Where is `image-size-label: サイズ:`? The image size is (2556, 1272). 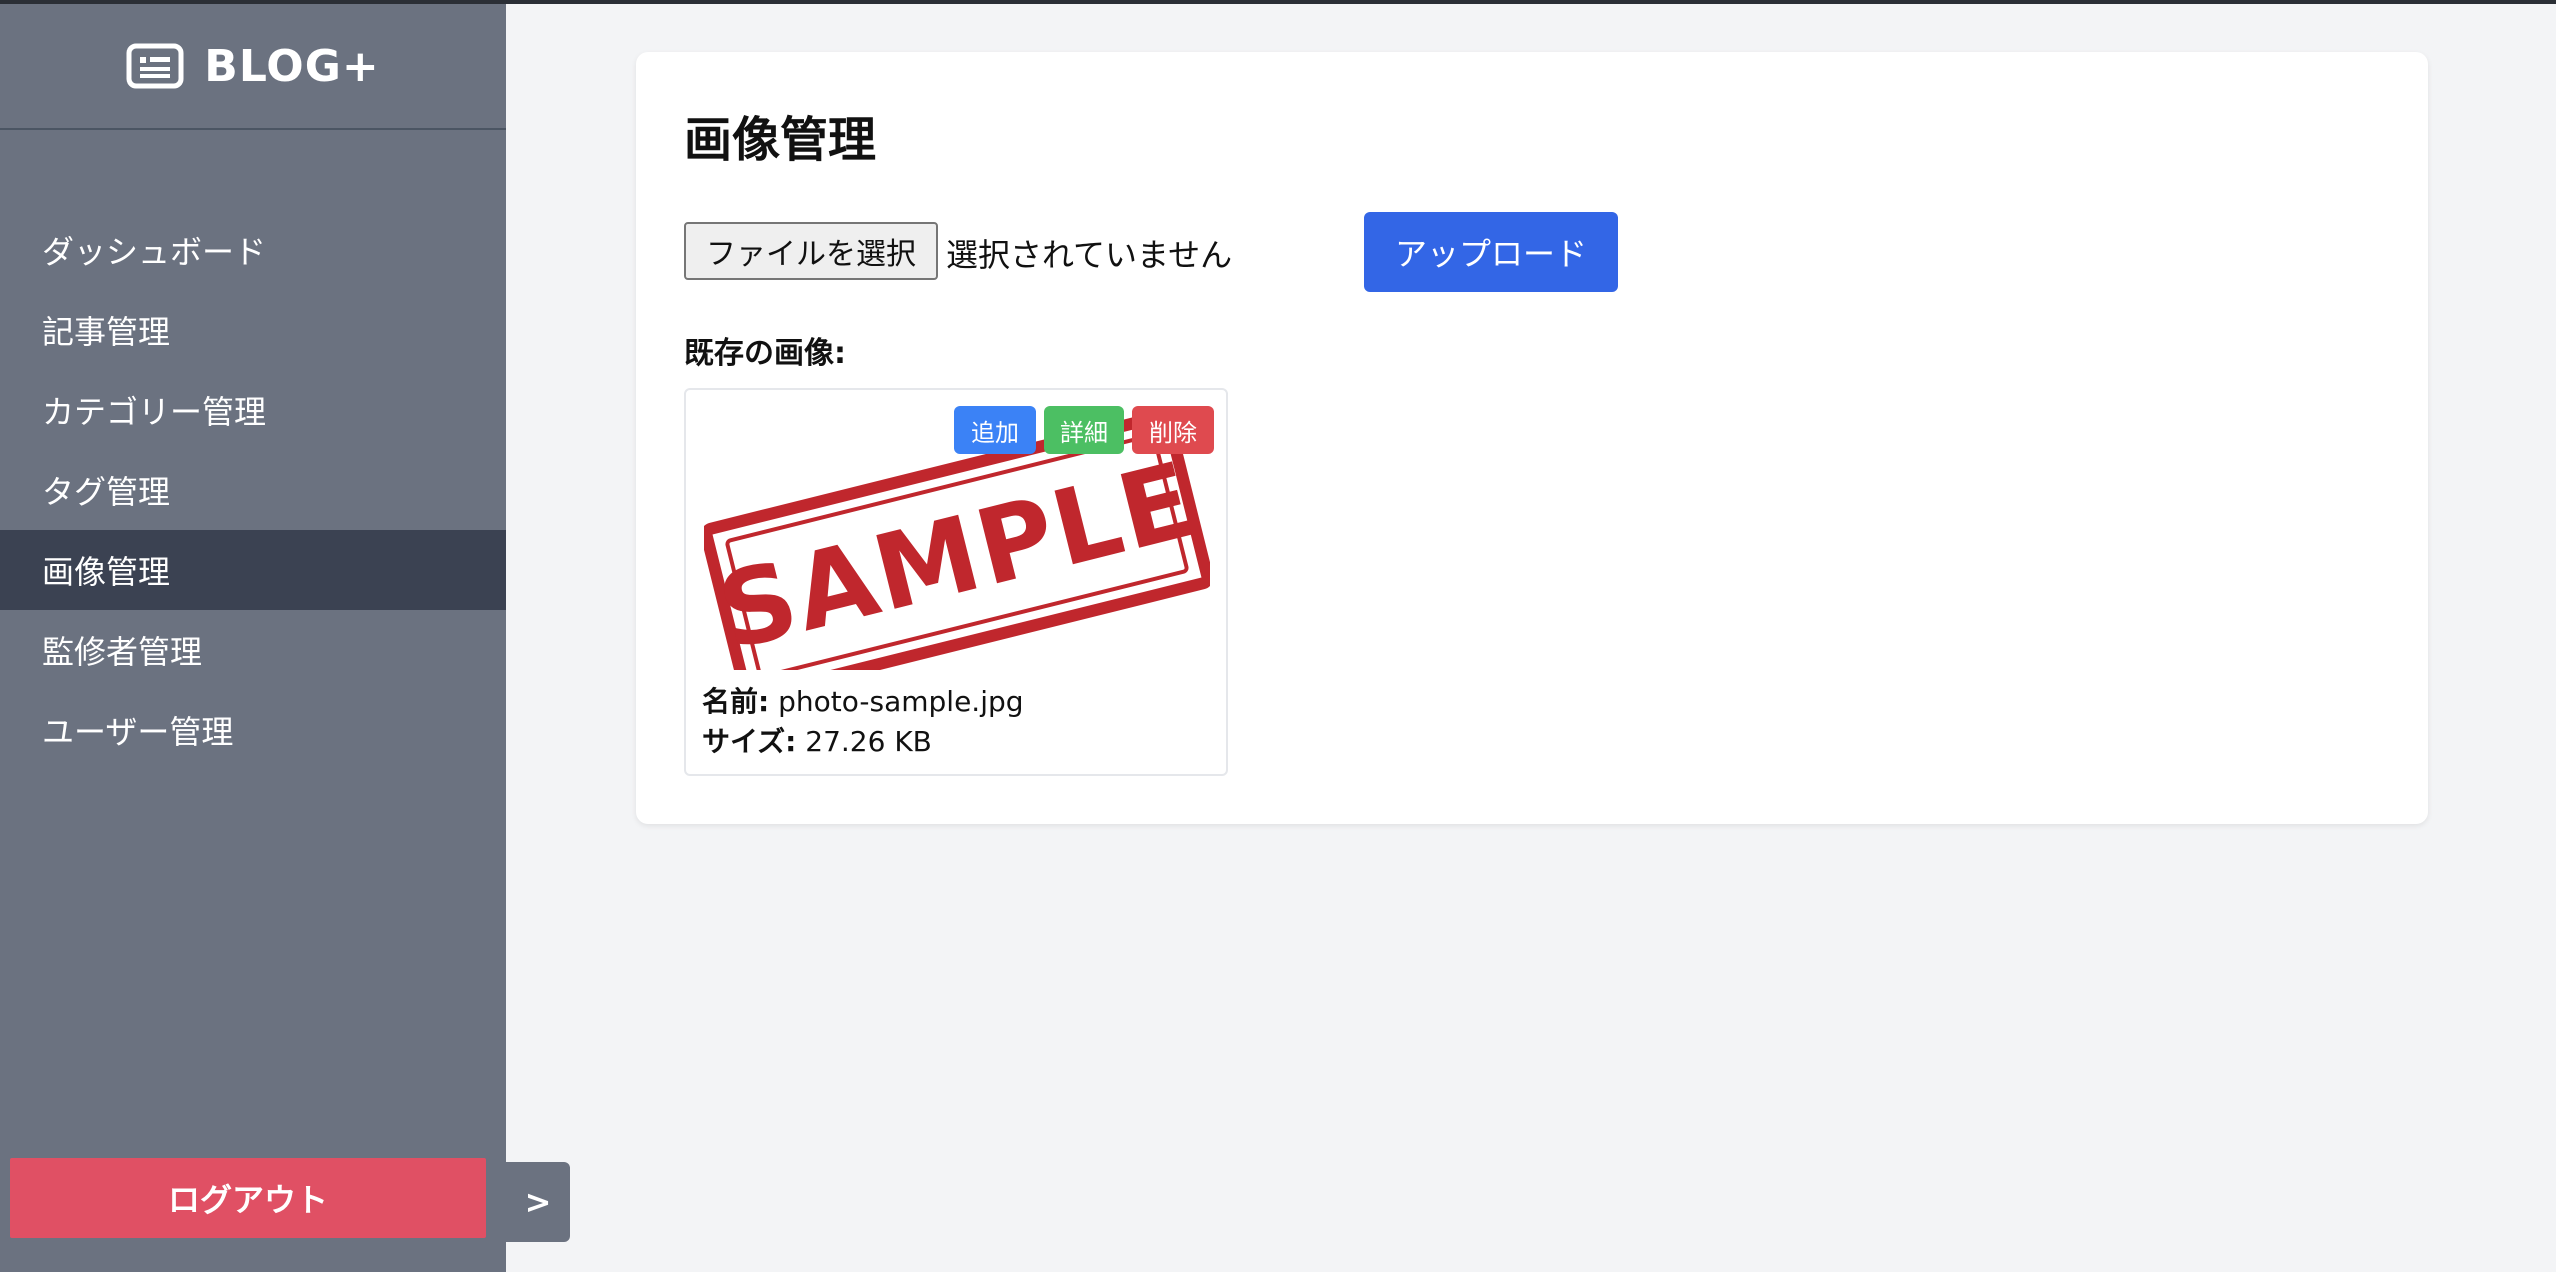 image-size-label: サイズ: is located at coordinates (749, 741).